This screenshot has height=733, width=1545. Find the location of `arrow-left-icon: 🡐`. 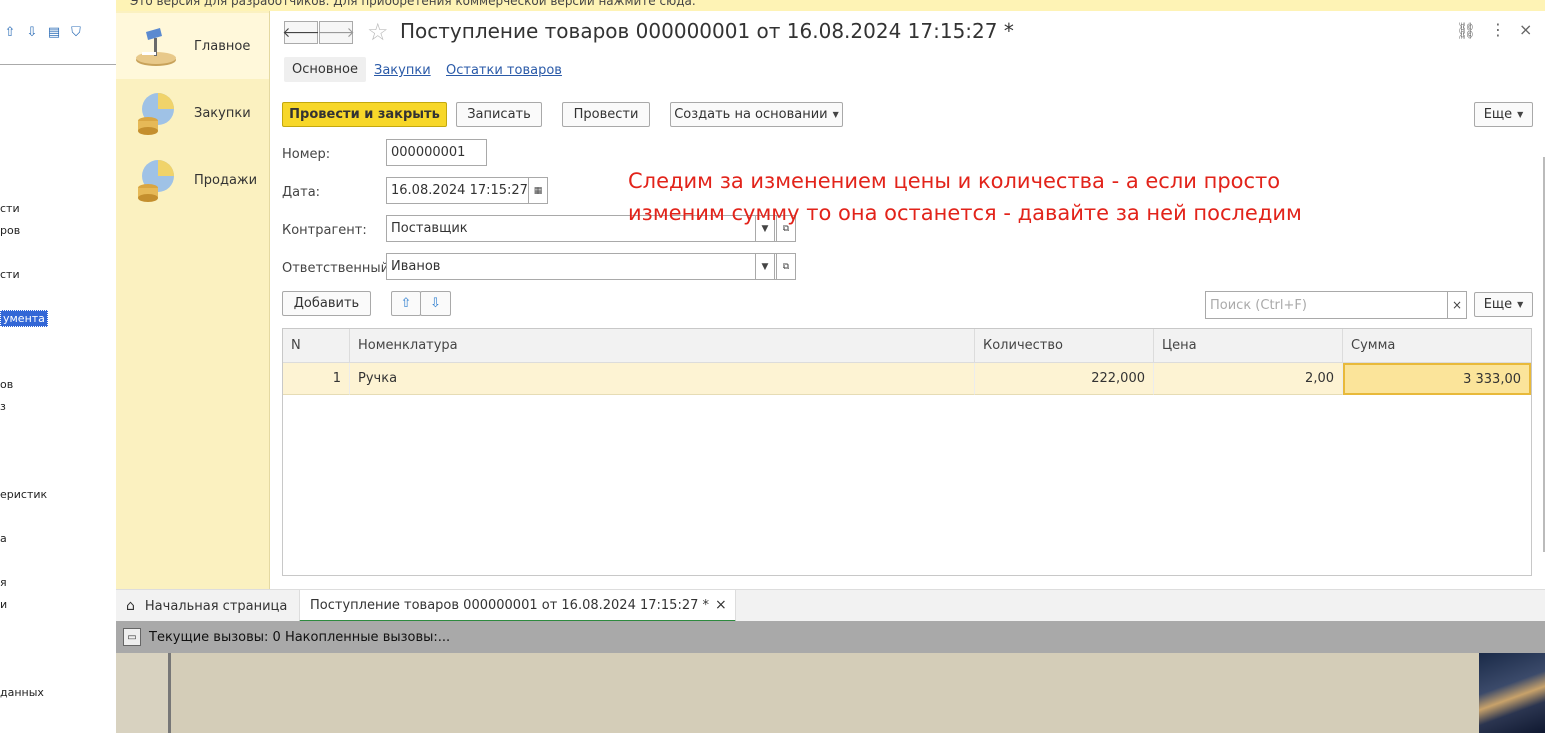

arrow-left-icon: 🡐 is located at coordinates (301, 33).